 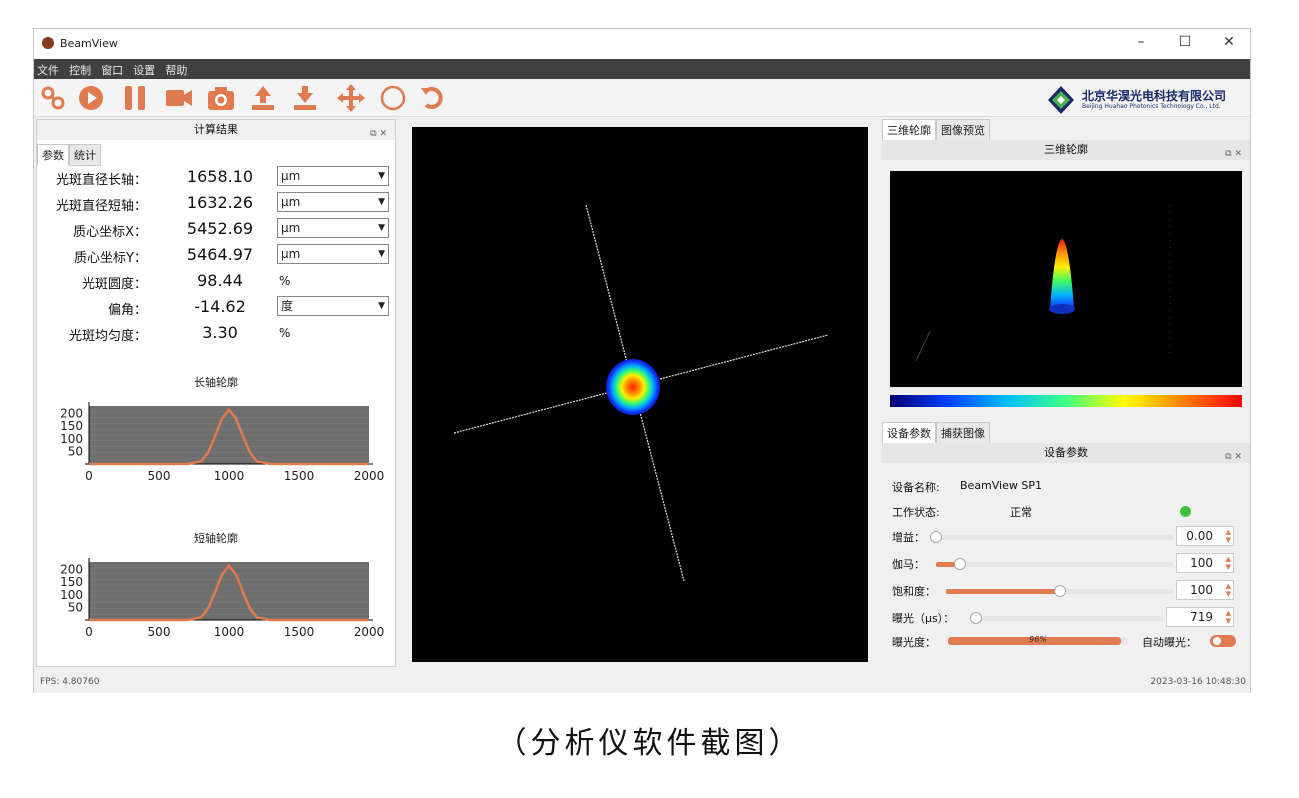 I want to click on video-icon, so click(x=179, y=98).